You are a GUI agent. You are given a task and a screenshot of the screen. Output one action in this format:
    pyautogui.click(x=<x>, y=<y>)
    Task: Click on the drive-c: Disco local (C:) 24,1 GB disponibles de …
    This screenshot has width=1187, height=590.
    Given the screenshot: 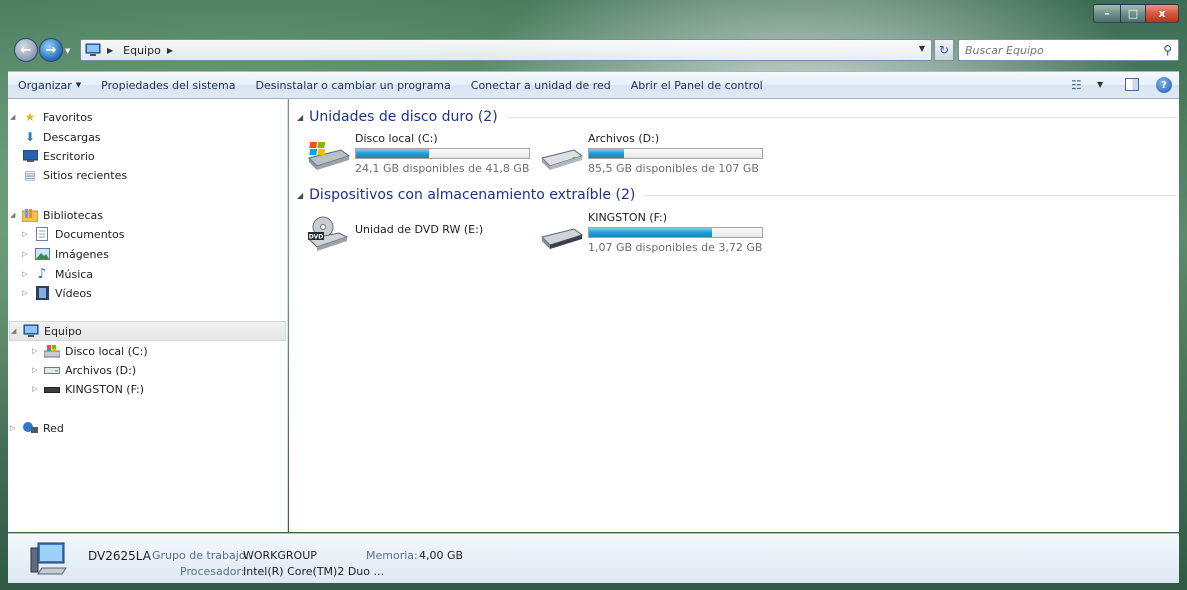 What is the action you would take?
    pyautogui.click(x=422, y=155)
    